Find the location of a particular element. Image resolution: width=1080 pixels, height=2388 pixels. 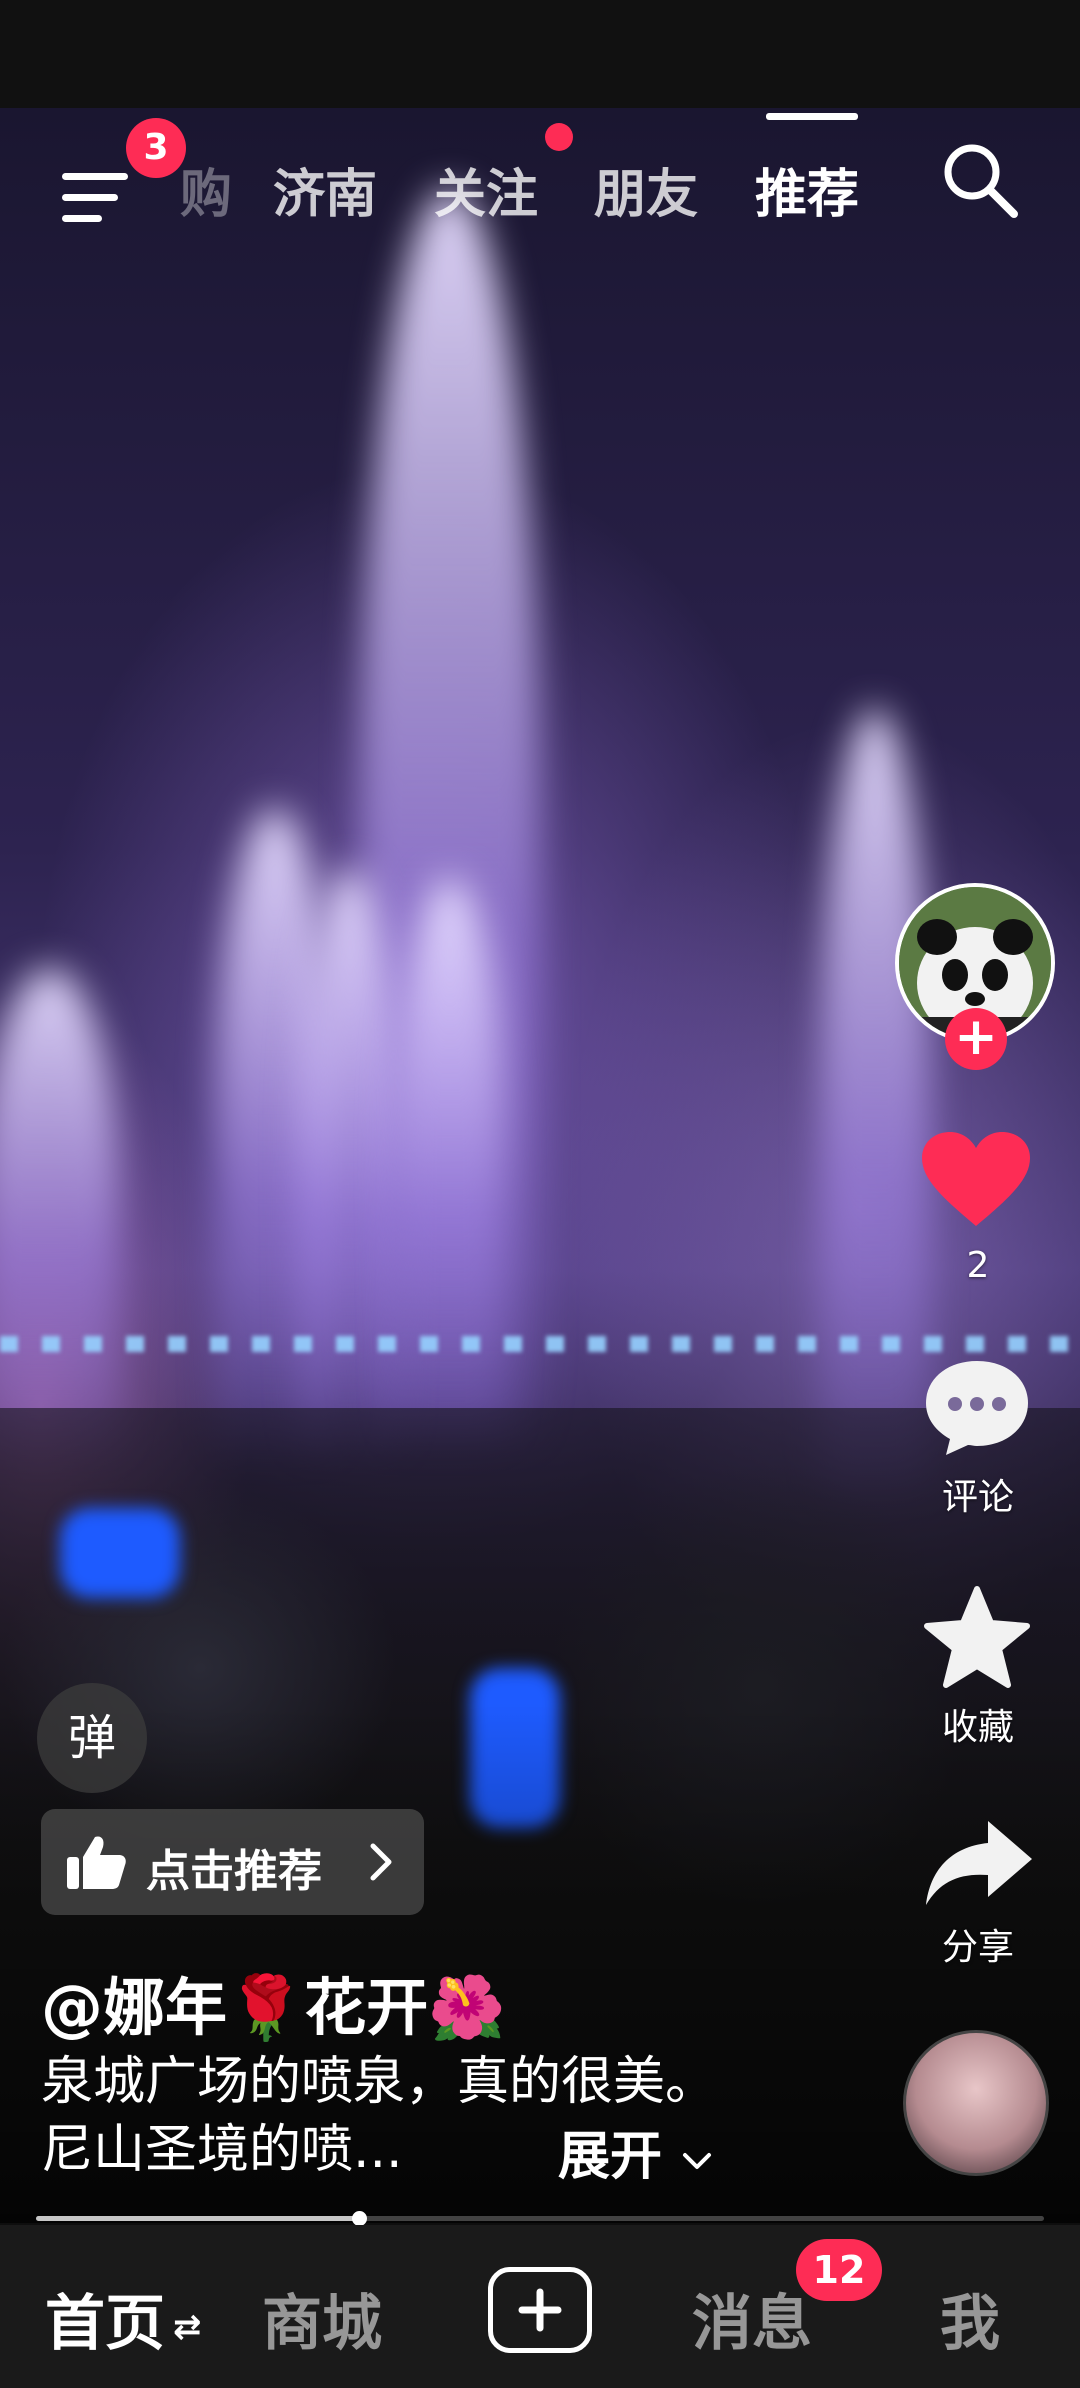

author-name: @娜年🌹花开🌺 is located at coordinates (273, 2002).